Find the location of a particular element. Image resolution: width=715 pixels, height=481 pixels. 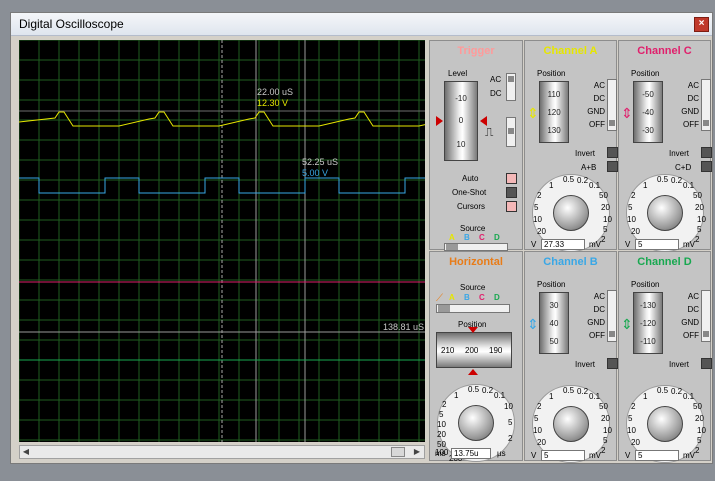

channel-c-title: Channel C is located at coordinates (664, 51).